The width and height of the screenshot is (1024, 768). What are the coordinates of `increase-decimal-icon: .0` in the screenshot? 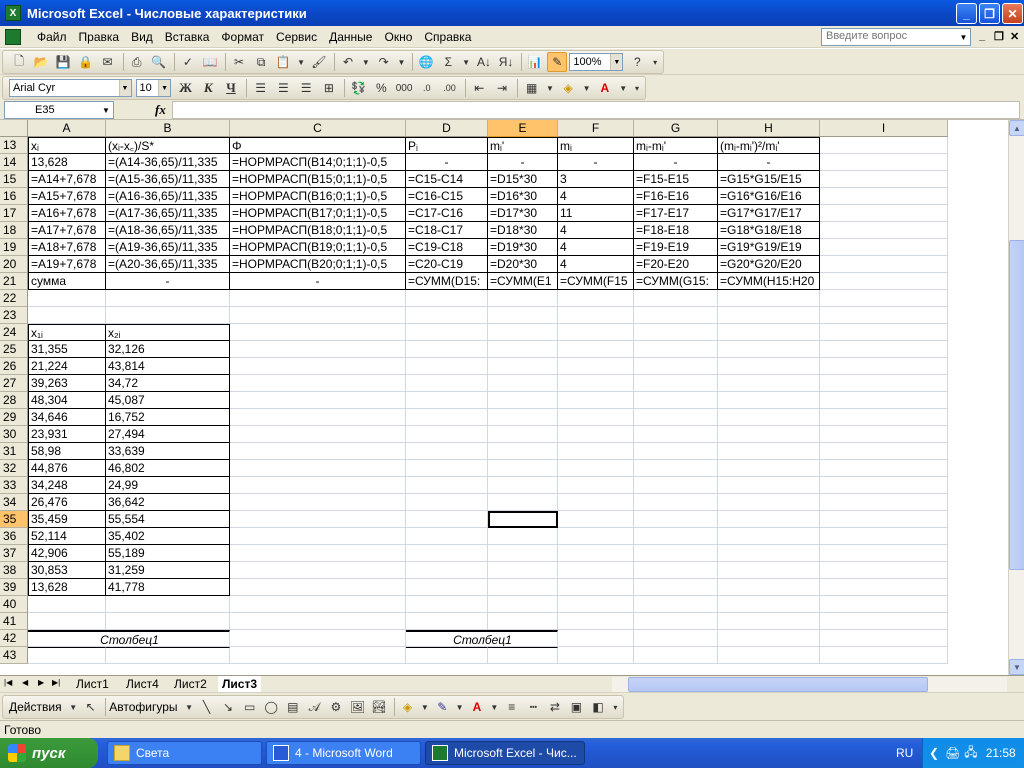 It's located at (426, 88).